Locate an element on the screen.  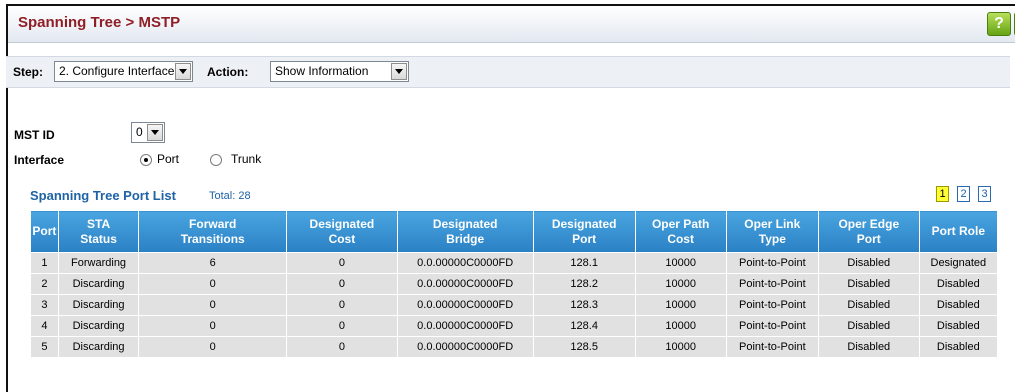
column-header-sta-status: STA Status is located at coordinates (98, 231).